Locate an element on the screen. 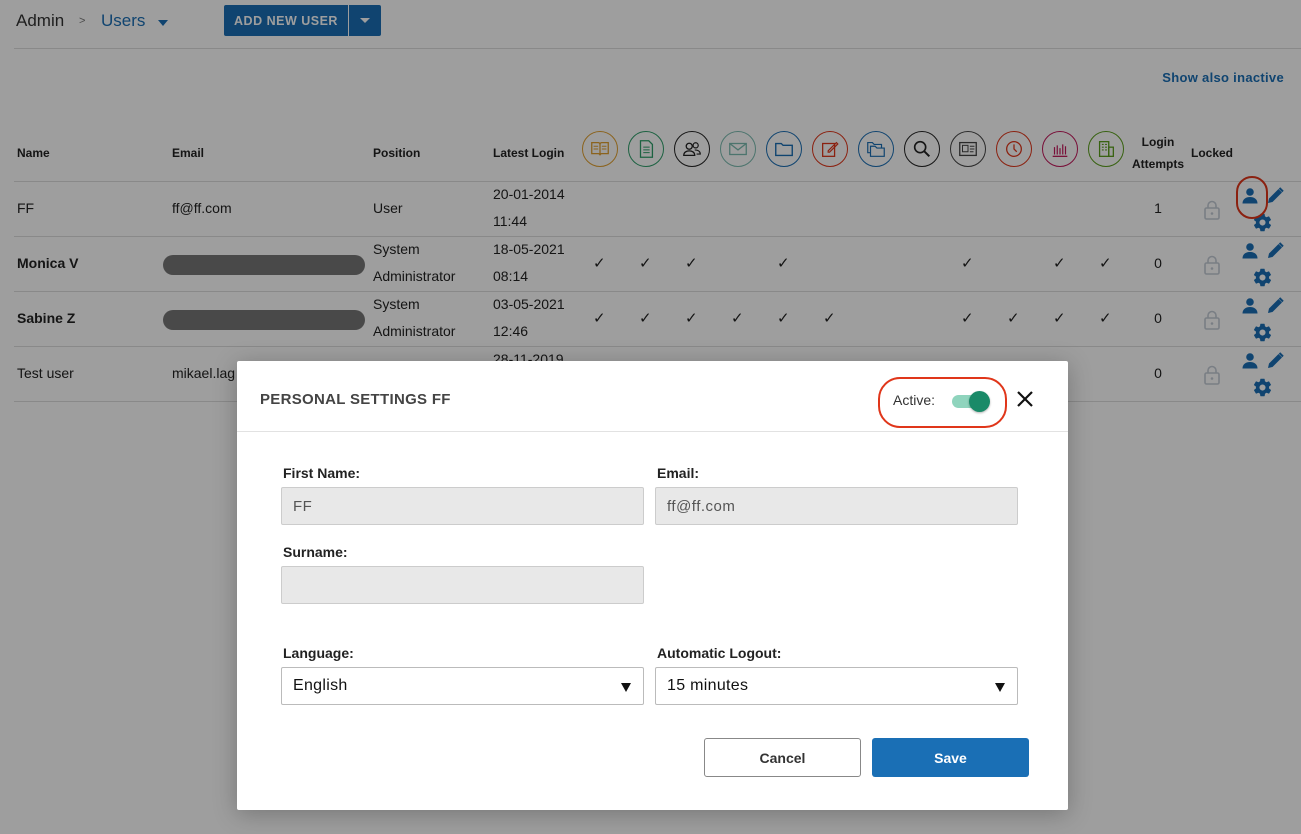 Image resolution: width=1301 pixels, height=834 pixels. automatic-logout-select: 15 minutes is located at coordinates (836, 686).